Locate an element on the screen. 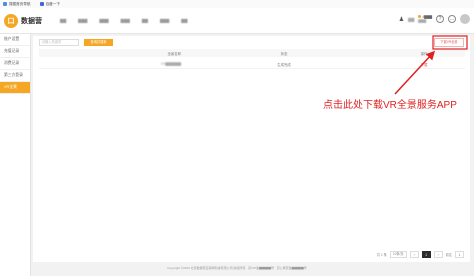 This screenshot has width=474, height=276. bookmark-label: 搜狐首页导航 is located at coordinates (20, 3).